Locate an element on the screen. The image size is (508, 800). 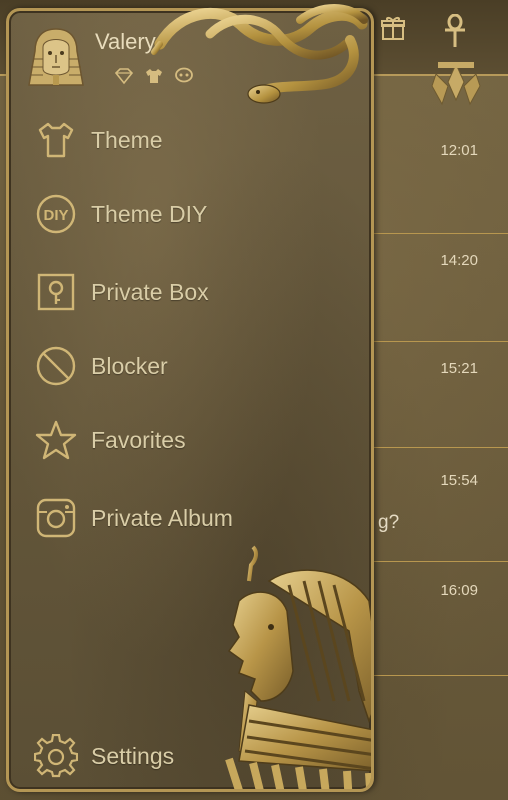
menu-item-theme: Theme is located at coordinates (198, 140).